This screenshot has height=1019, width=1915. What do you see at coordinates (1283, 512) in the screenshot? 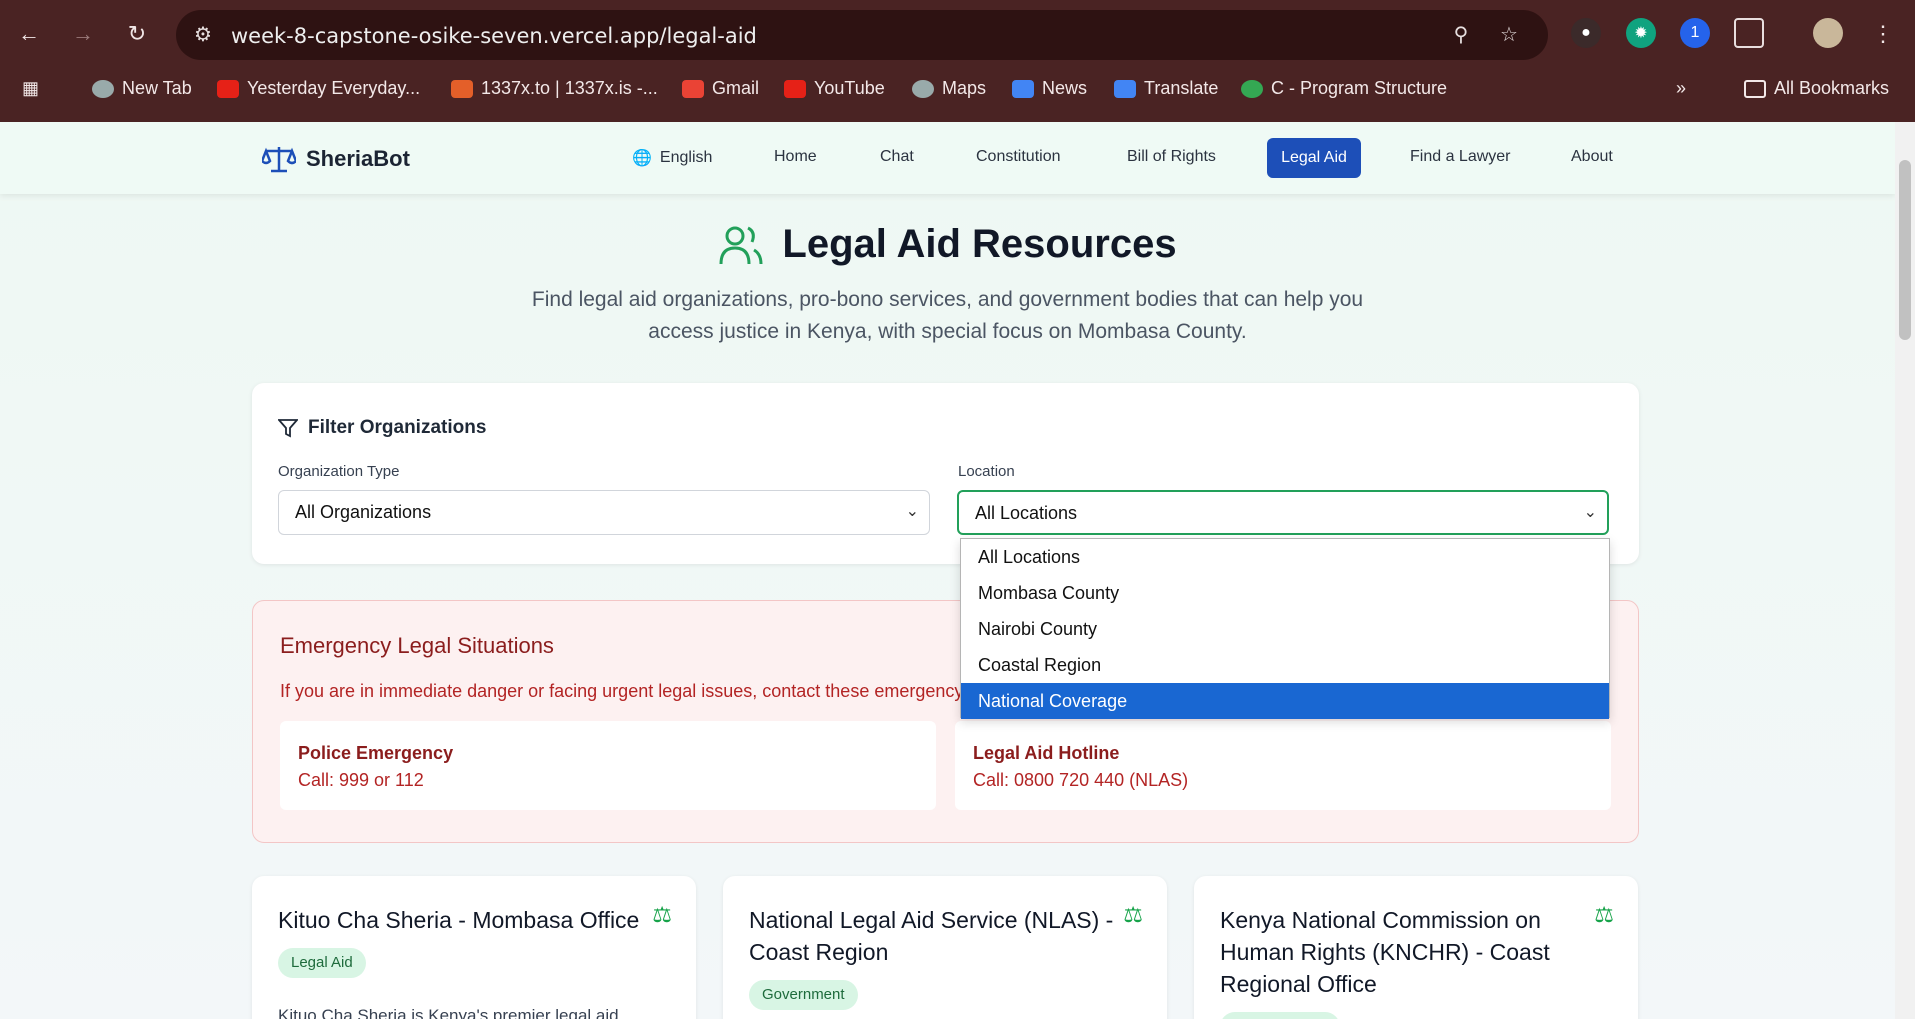
I see `location-select: All Locations ⌄` at bounding box center [1283, 512].